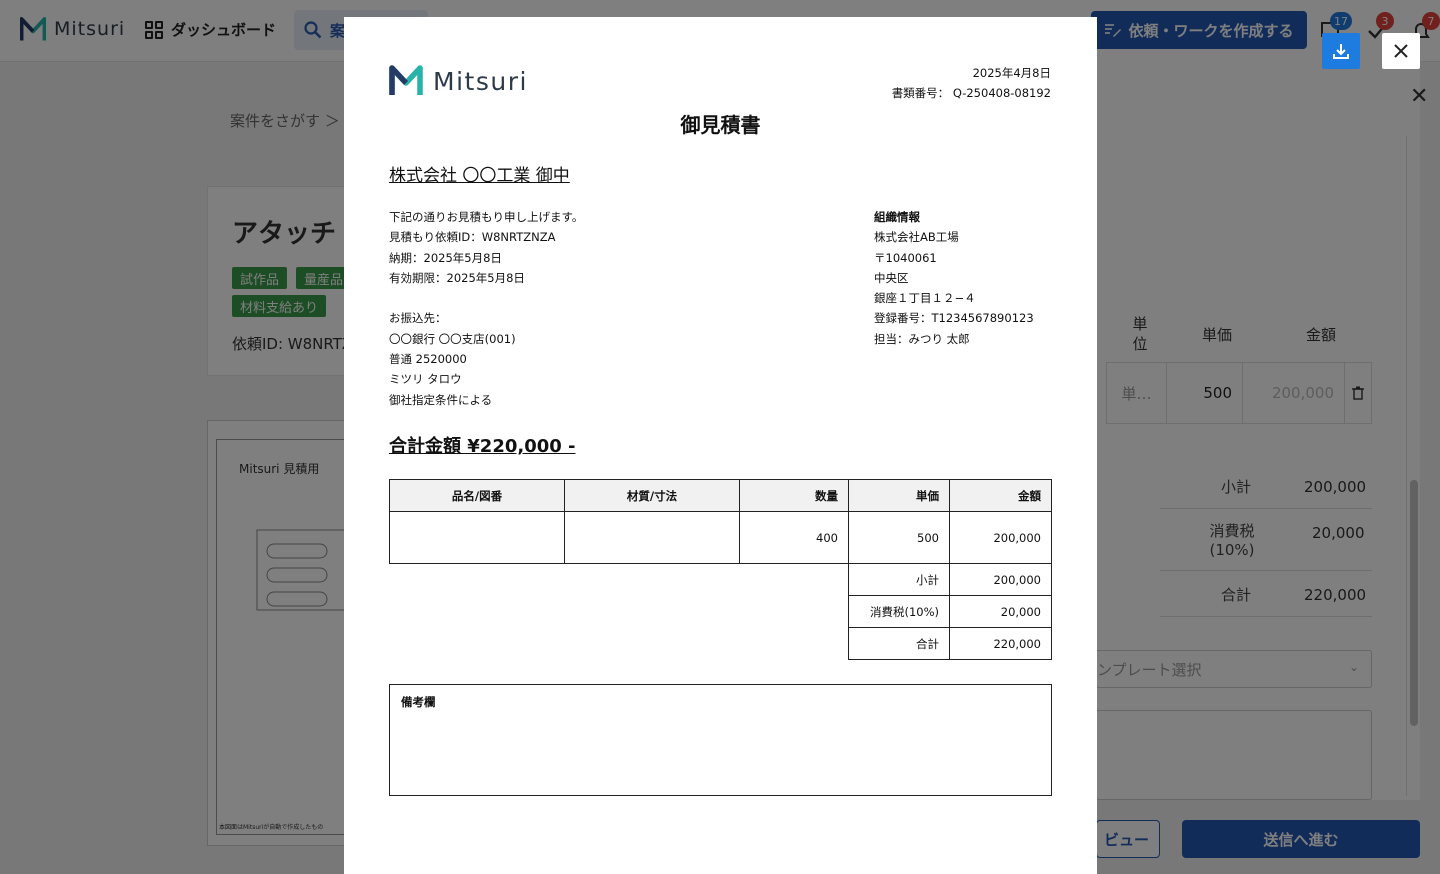 The width and height of the screenshot is (1440, 874). I want to click on summary-row: 小計 200,000, so click(950, 579).